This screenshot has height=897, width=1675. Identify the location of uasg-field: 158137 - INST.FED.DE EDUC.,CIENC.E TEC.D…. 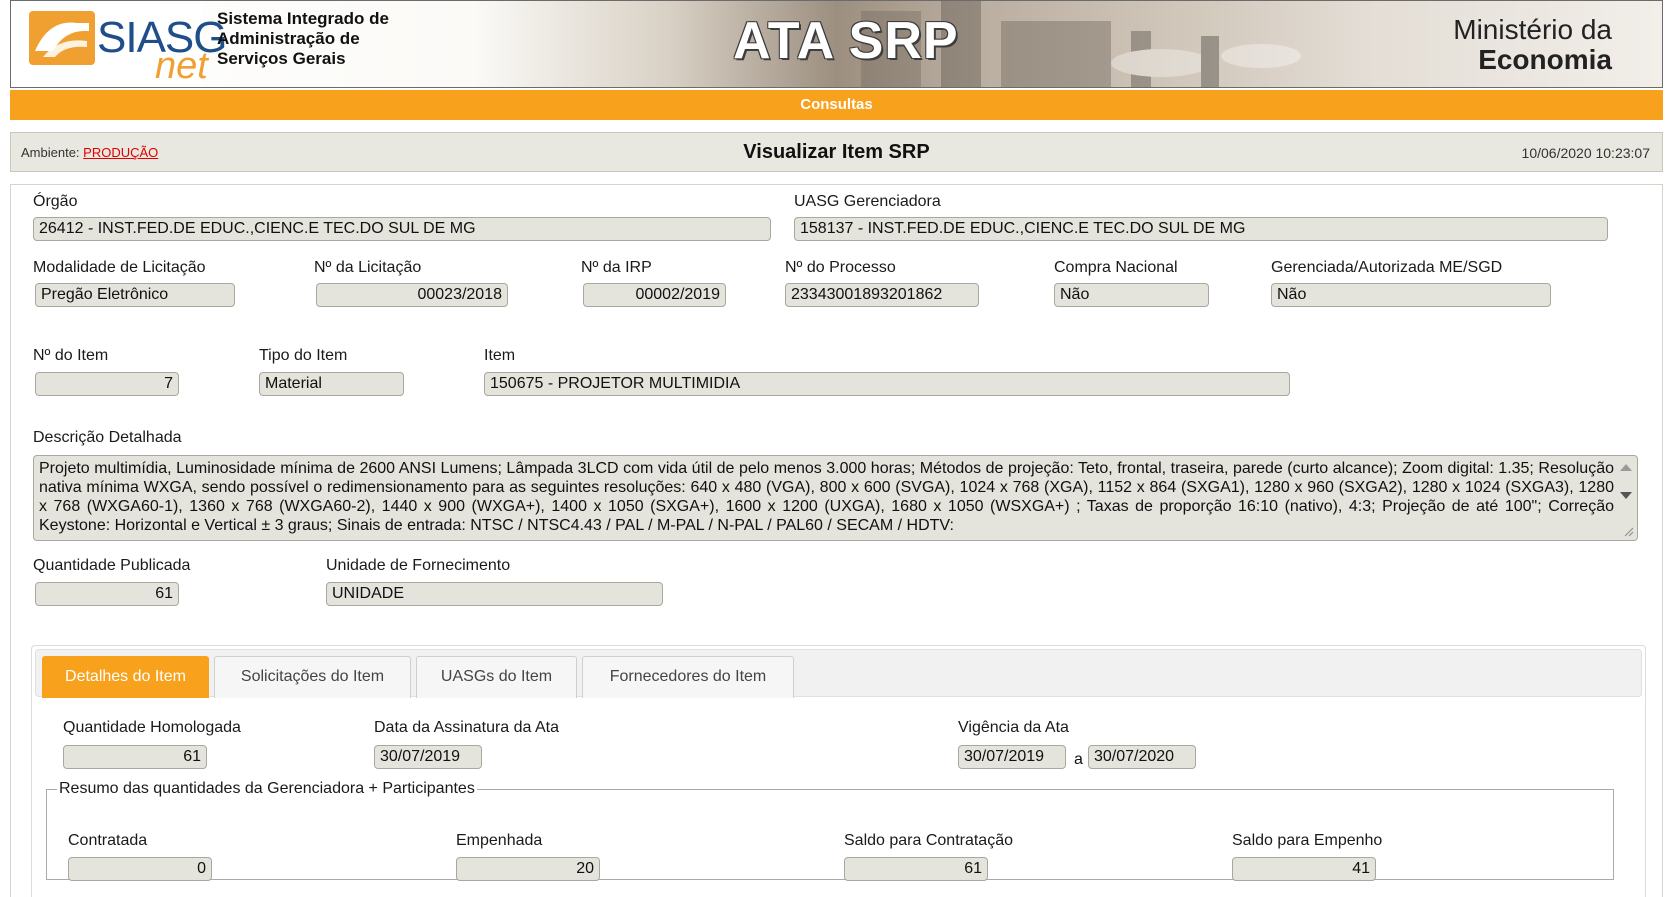
(1201, 229).